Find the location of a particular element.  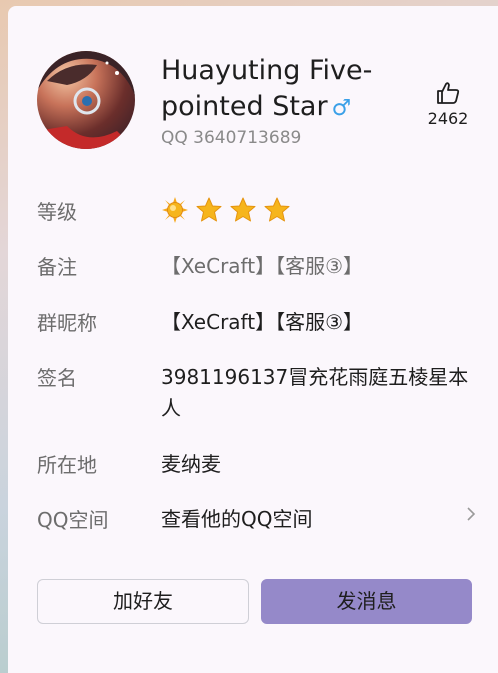

avatar-image is located at coordinates (86, 100).